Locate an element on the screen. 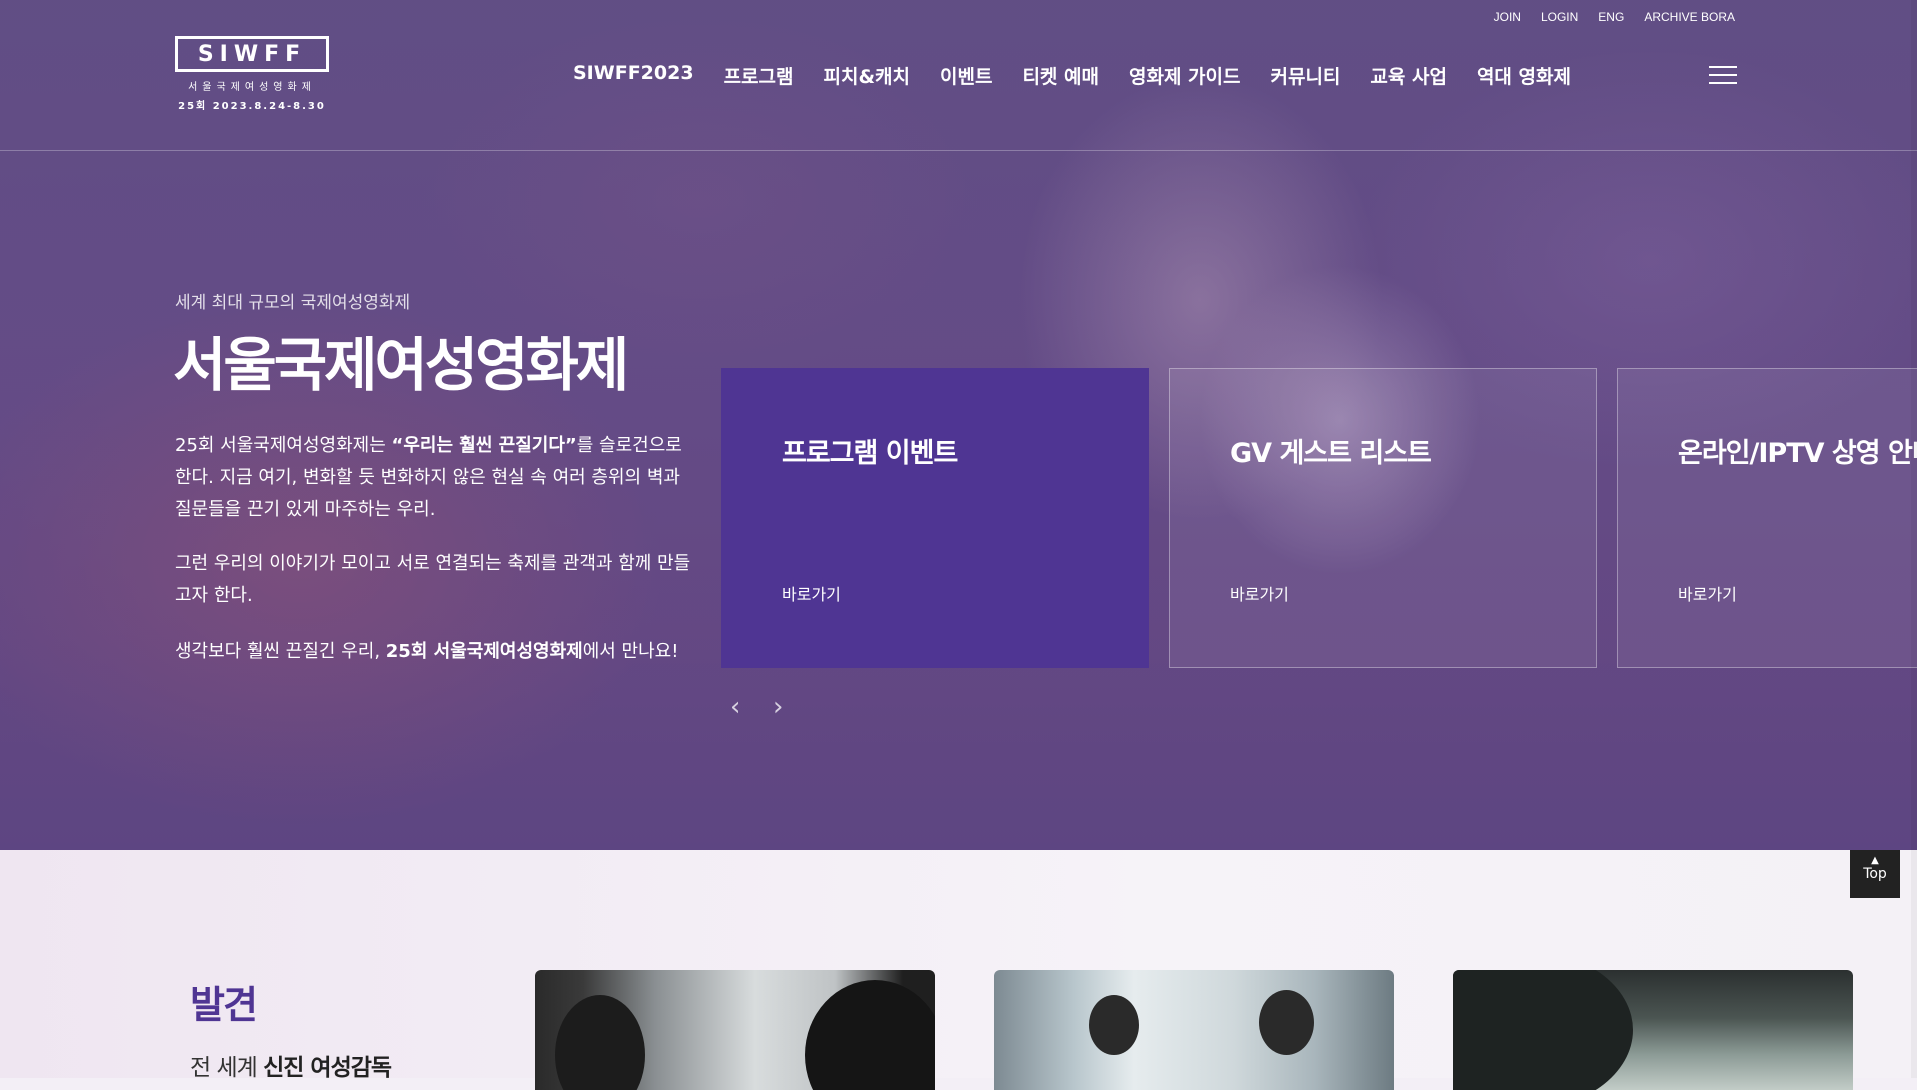  caret-up-icon: ▲ is located at coordinates (1875, 860).